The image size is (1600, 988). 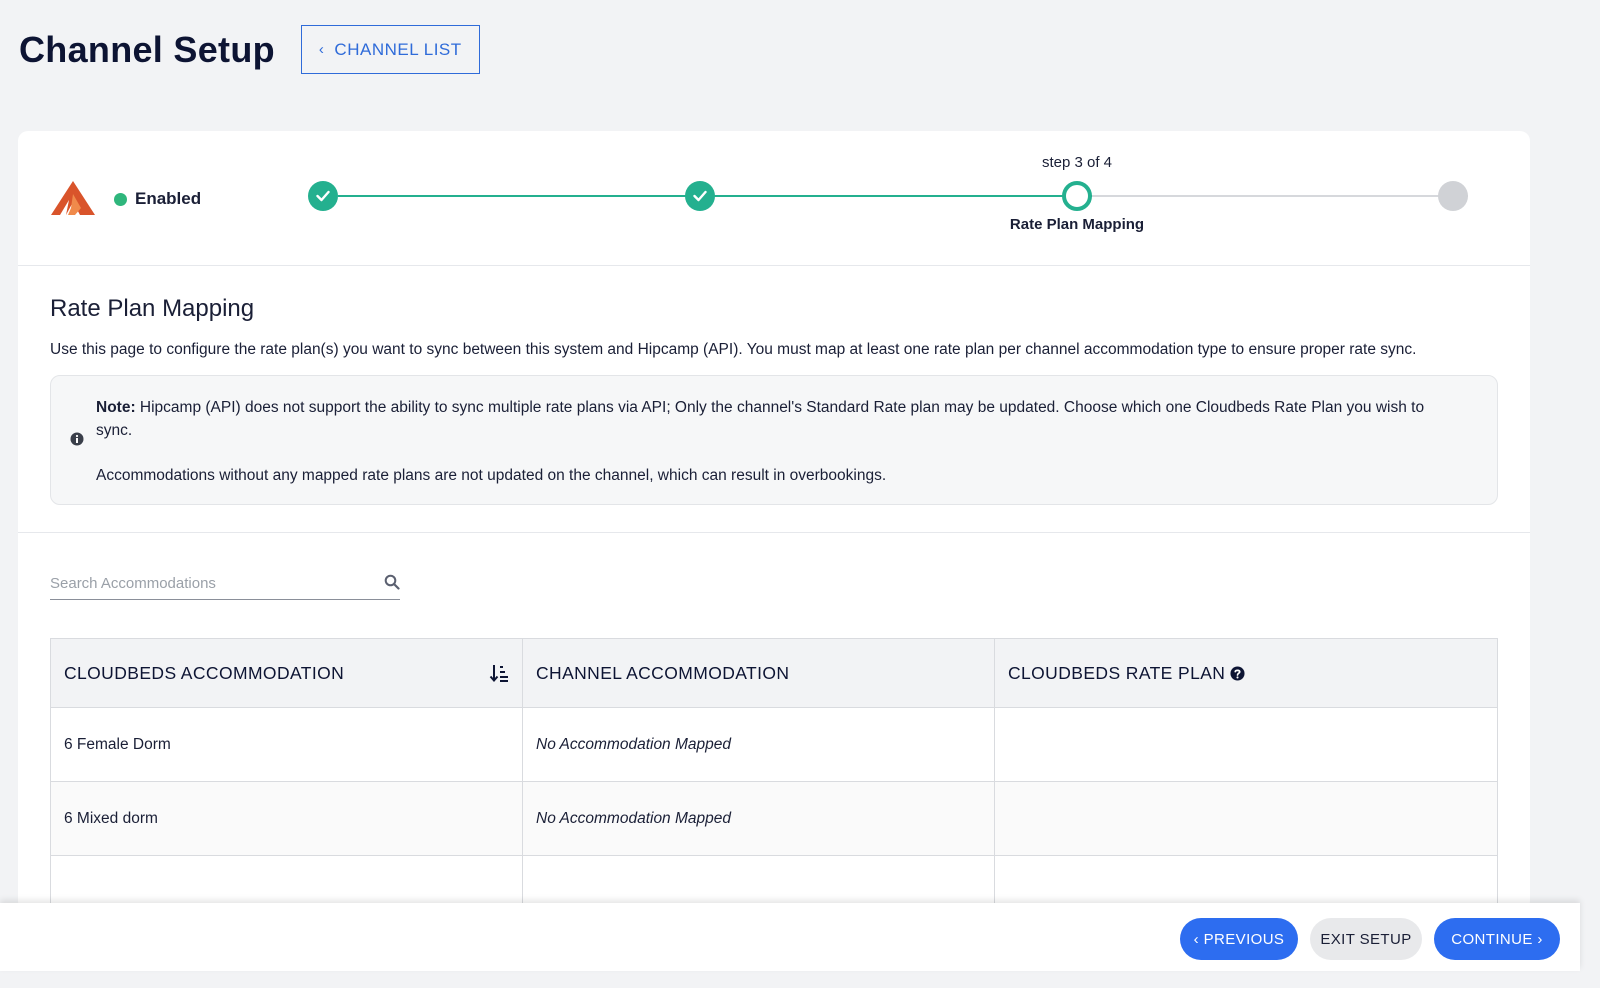 What do you see at coordinates (1497, 939) in the screenshot?
I see `continue-button: CONTINUE ›` at bounding box center [1497, 939].